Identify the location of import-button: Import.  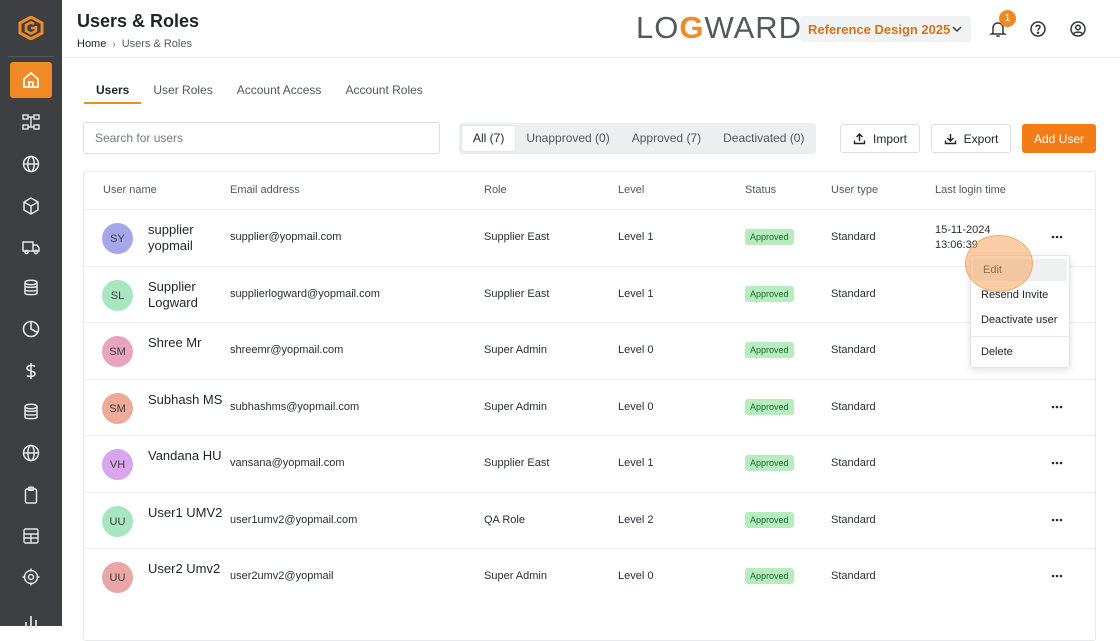
(880, 138).